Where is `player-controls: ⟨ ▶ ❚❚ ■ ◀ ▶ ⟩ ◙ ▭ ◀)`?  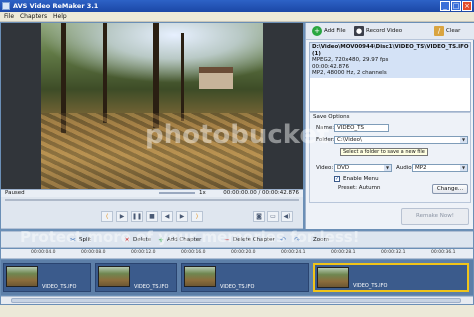
player-controls: ⟨ ▶ ❚❚ ■ ◀ ▶ ⟩ ◙ ▭ ◀) is located at coordinates (152, 216).